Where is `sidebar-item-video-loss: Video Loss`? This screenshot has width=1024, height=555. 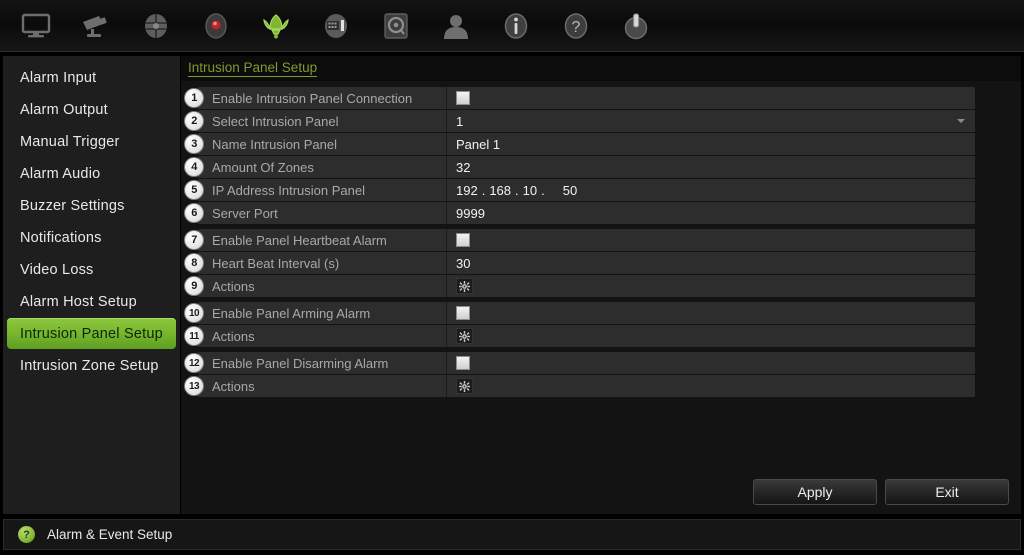 sidebar-item-video-loss: Video Loss is located at coordinates (91, 269).